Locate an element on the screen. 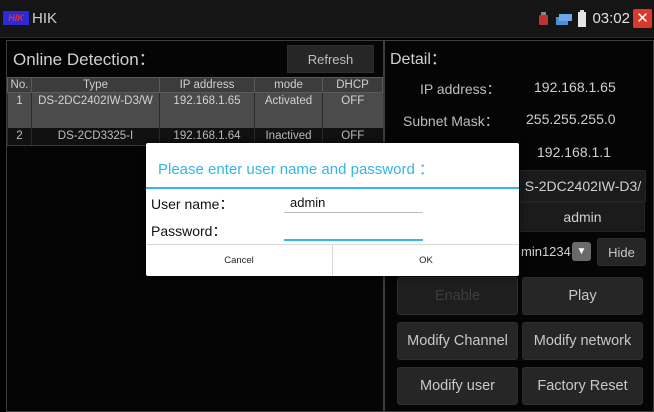 Image resolution: width=654 pixels, height=412 pixels. refresh-button: Refresh is located at coordinates (330, 59).